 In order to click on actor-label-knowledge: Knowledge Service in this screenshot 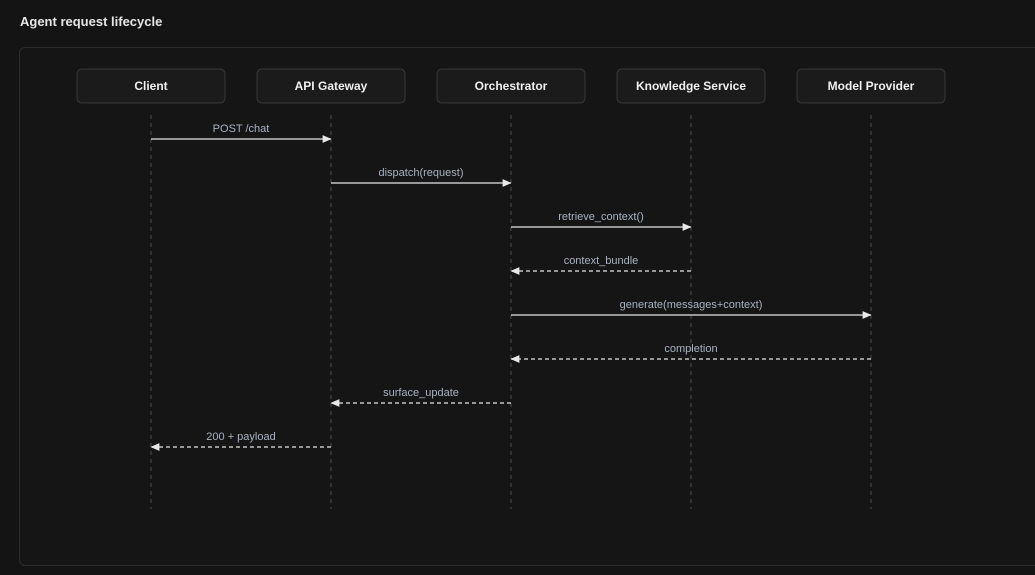, I will do `click(691, 86)`.